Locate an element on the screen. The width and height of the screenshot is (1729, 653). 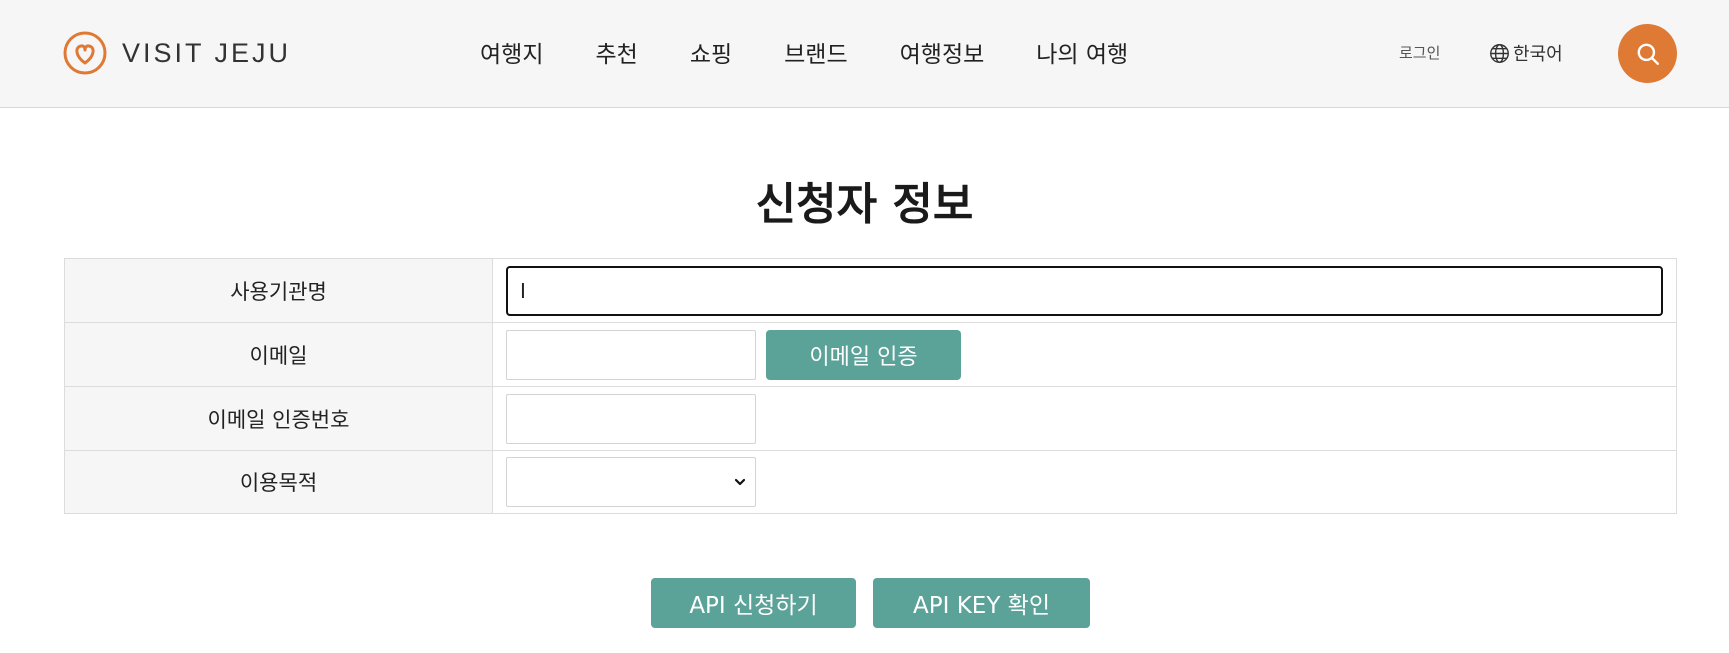
form-row-purpose: 이용목적 is located at coordinates (870, 482).